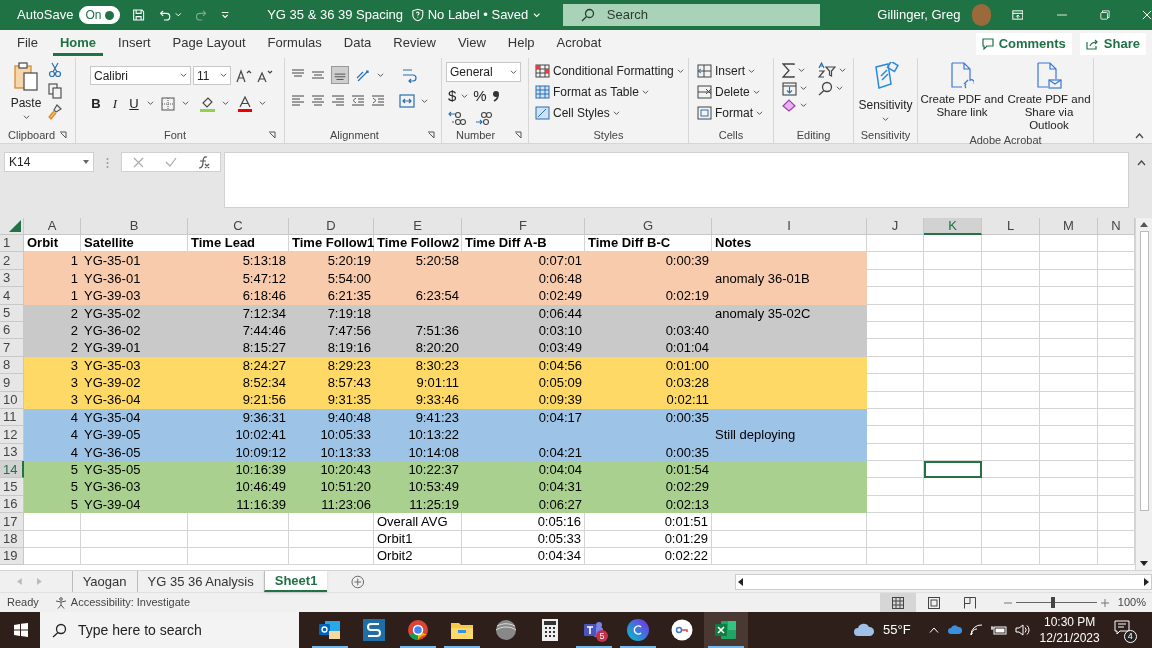 This screenshot has height=648, width=1152. Describe the element at coordinates (357, 44) in the screenshot. I see `menu-tab: Data` at that location.